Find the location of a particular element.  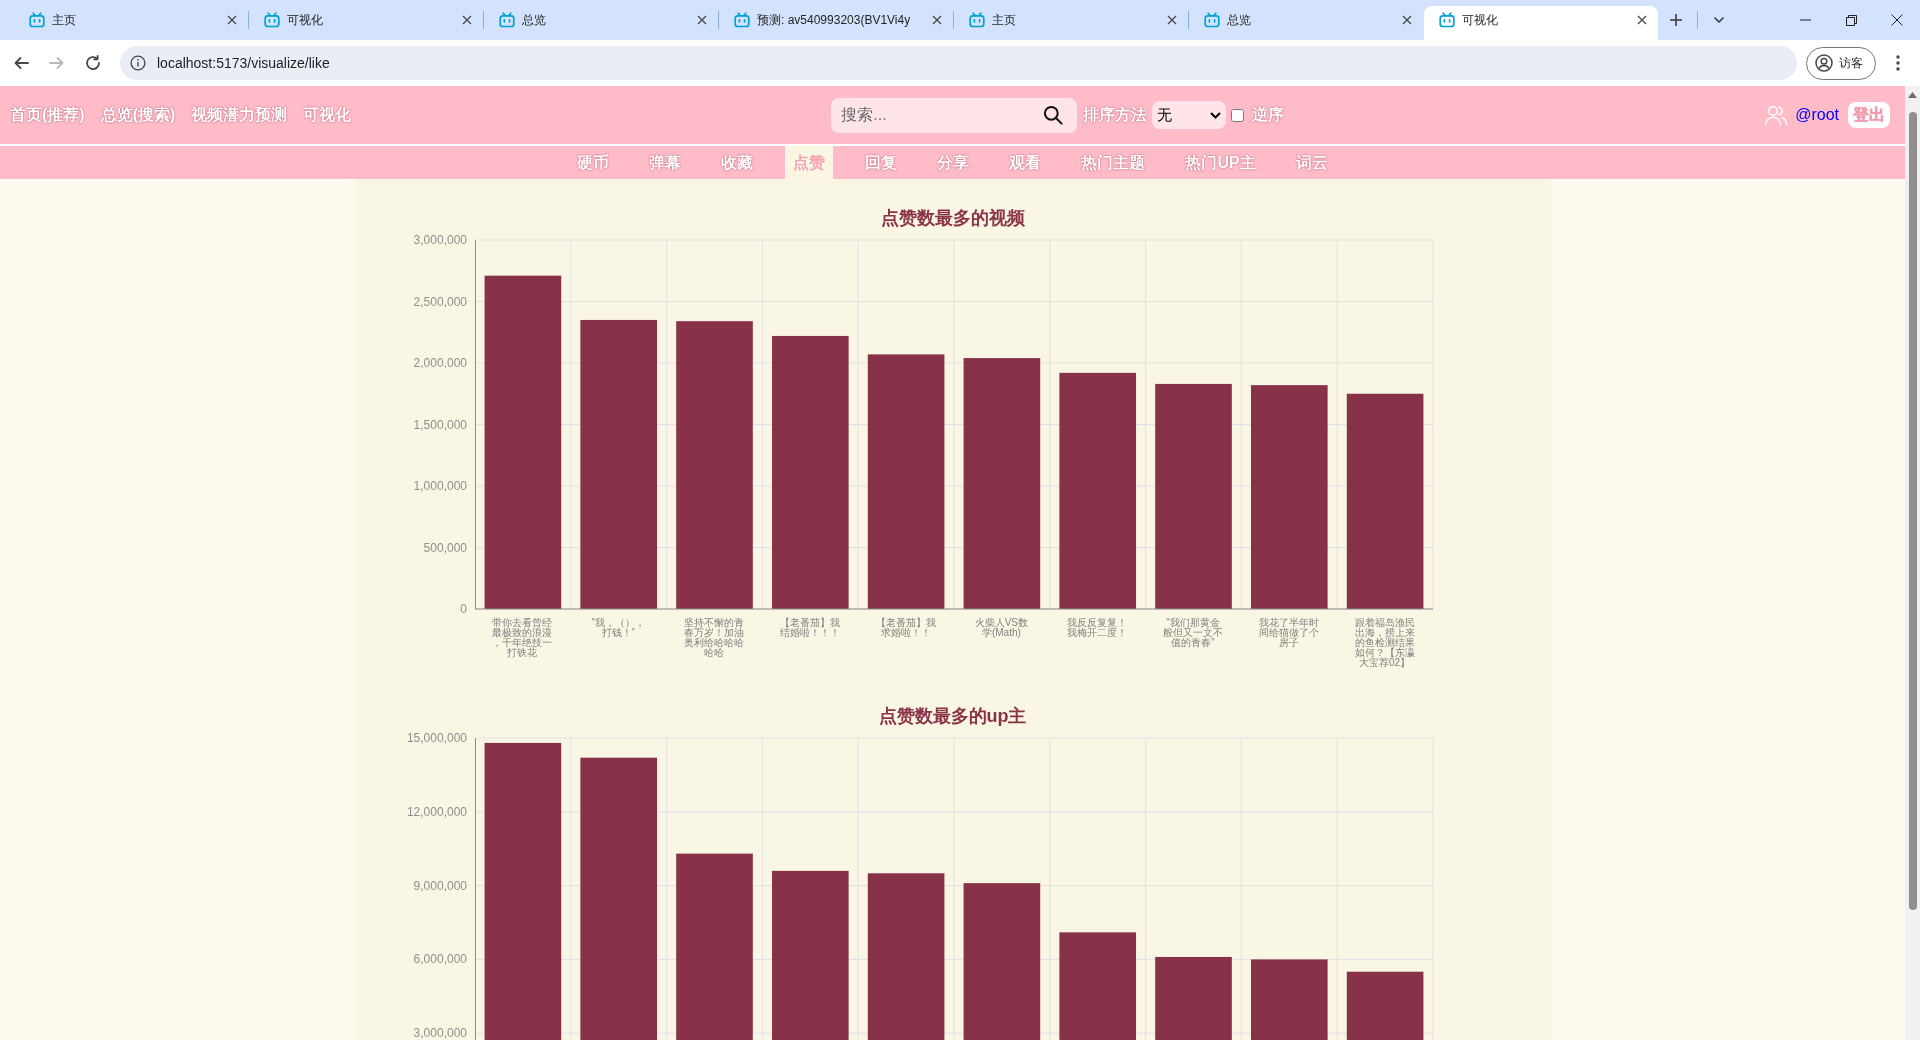

reload-icon is located at coordinates (93, 63).